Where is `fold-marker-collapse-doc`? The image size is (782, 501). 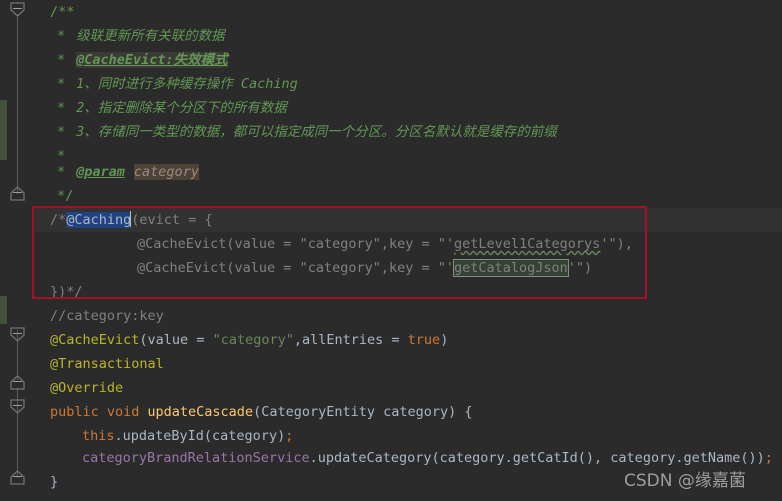 fold-marker-collapse-doc is located at coordinates (17, 9).